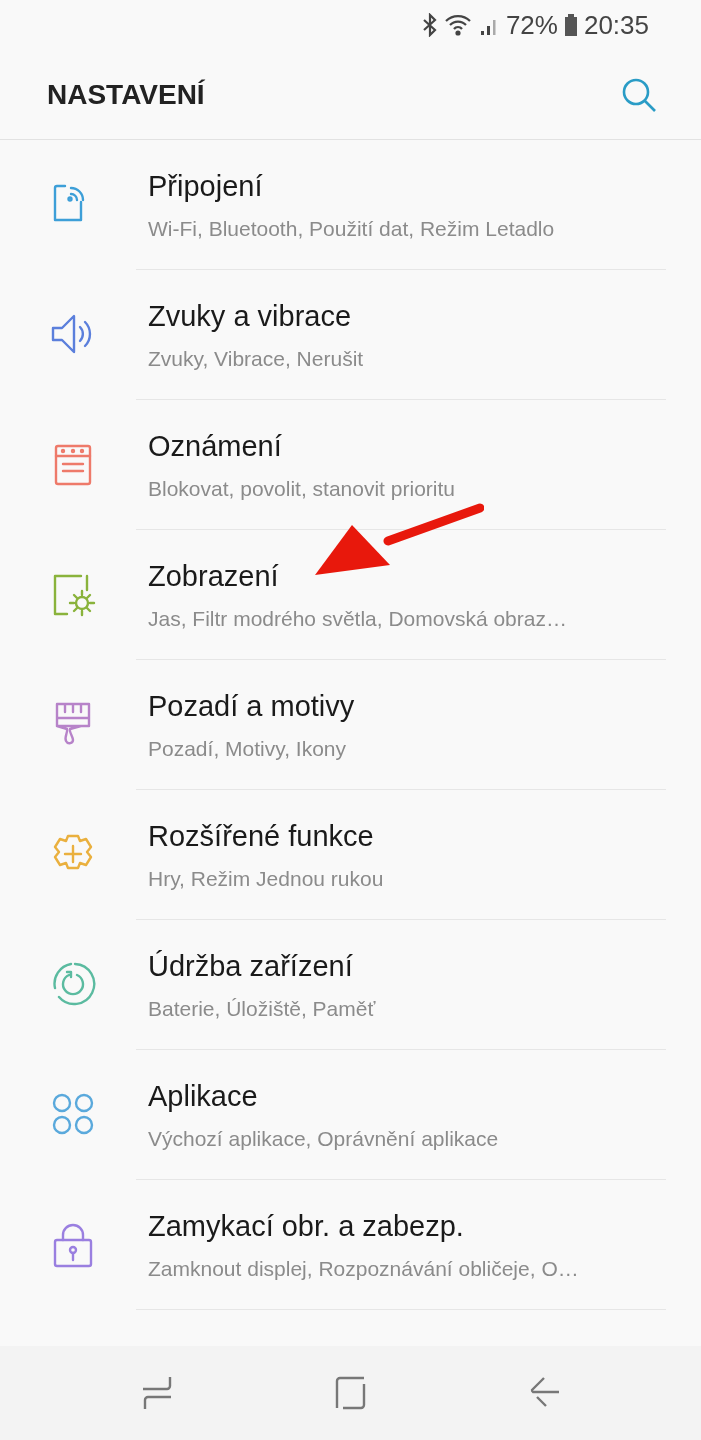 This screenshot has height=1440, width=701. I want to click on item-title: Pozadí a motivy, so click(252, 706).